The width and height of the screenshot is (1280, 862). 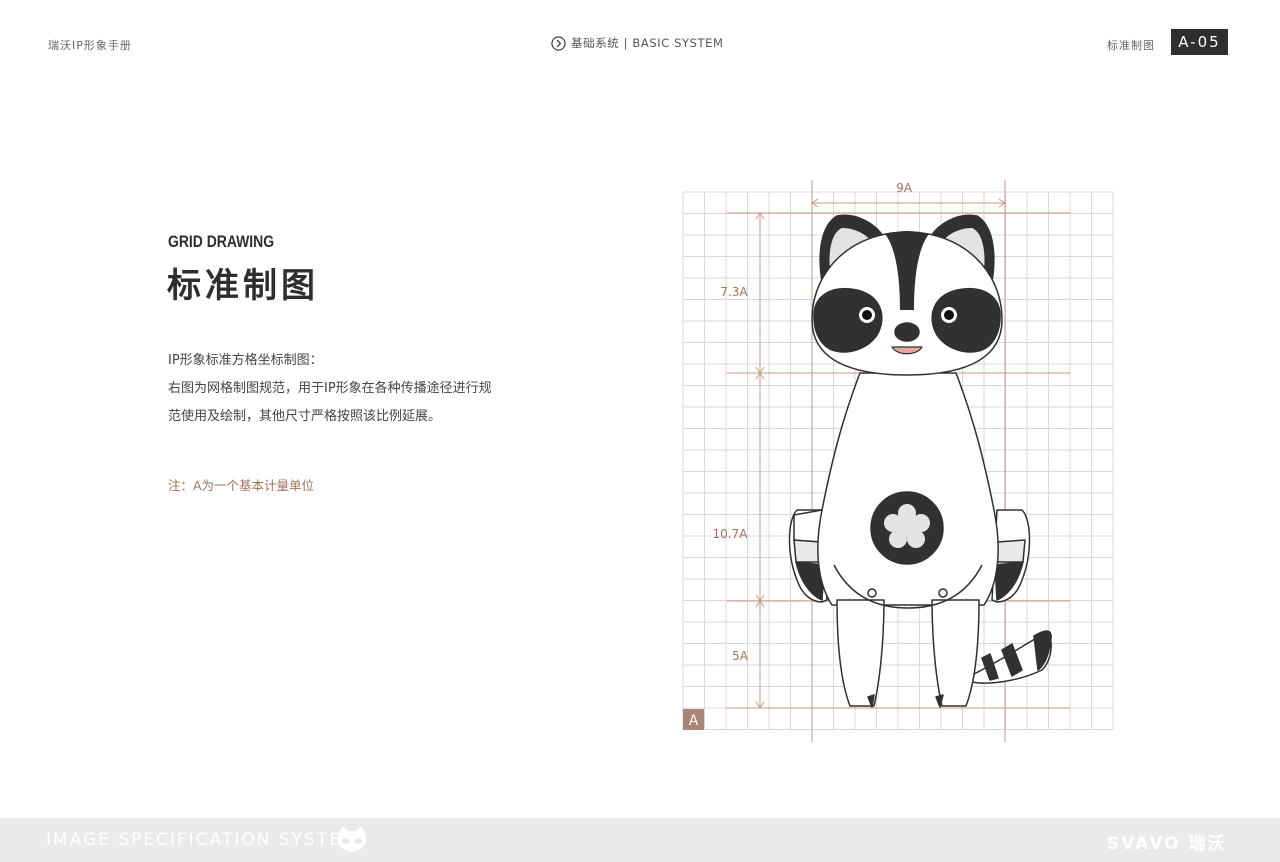 I want to click on unit-note: 注：A为一个基本计量单位, so click(x=241, y=485).